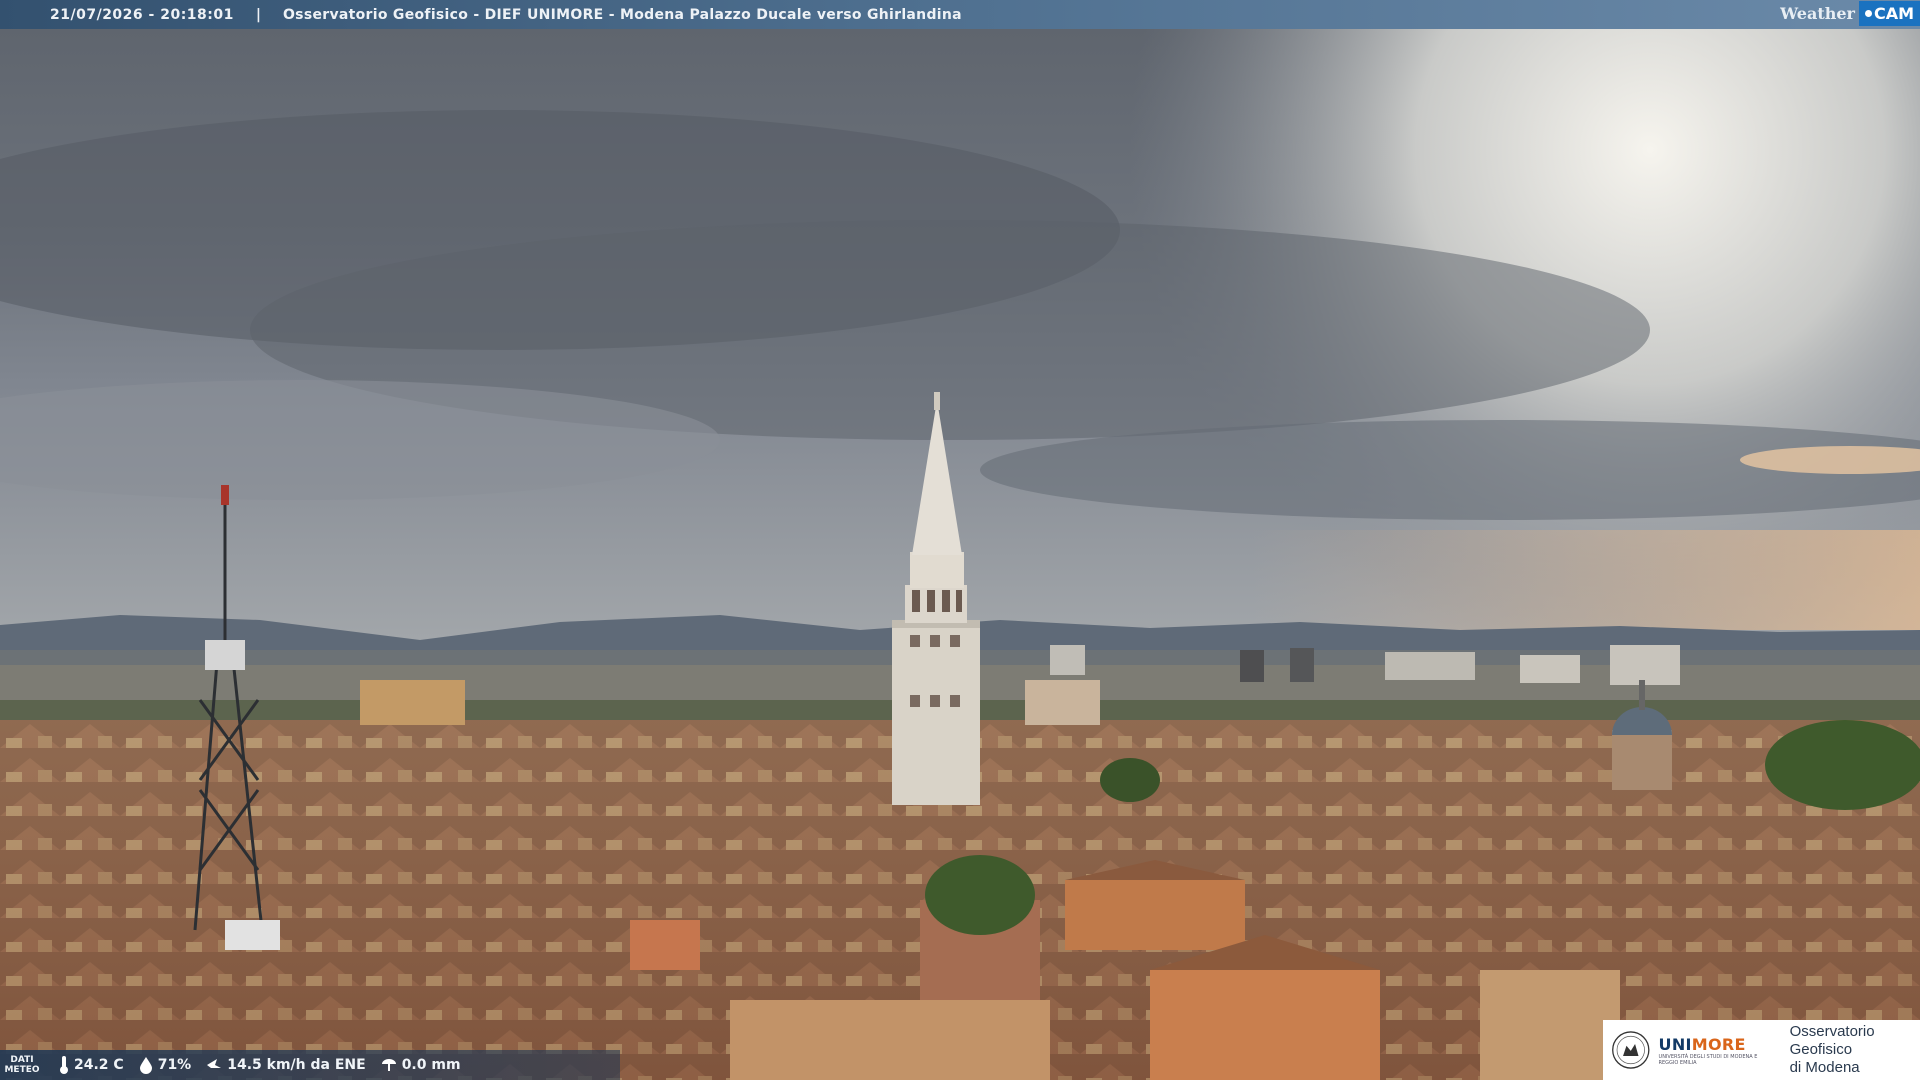  I want to click on temperature-reading: 24.2 C, so click(91, 1065).